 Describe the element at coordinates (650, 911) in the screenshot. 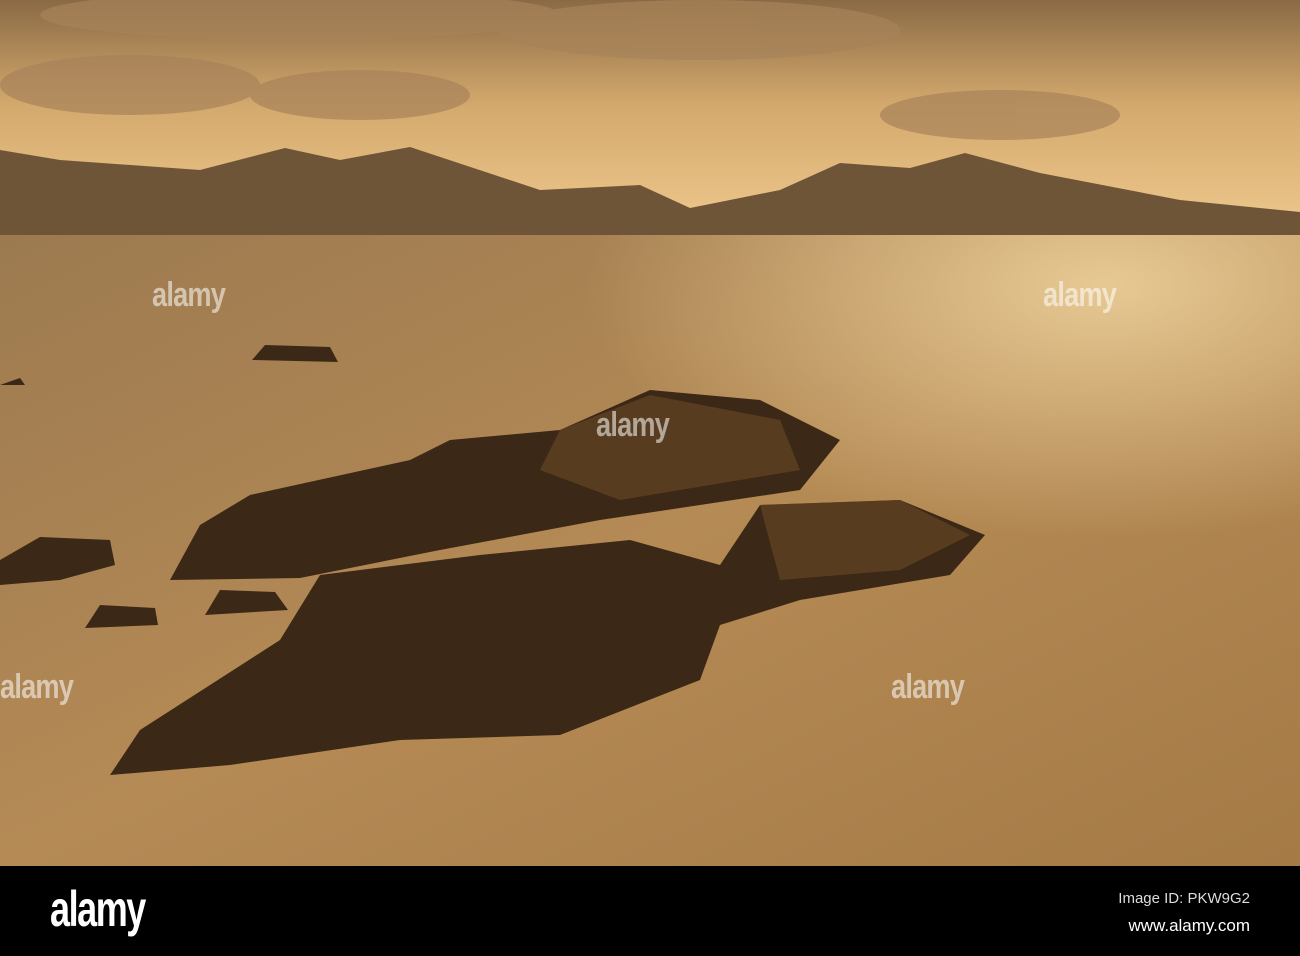

I see `footer-bar: alamy Image ID: PKW9G2 www.alamy.com` at that location.